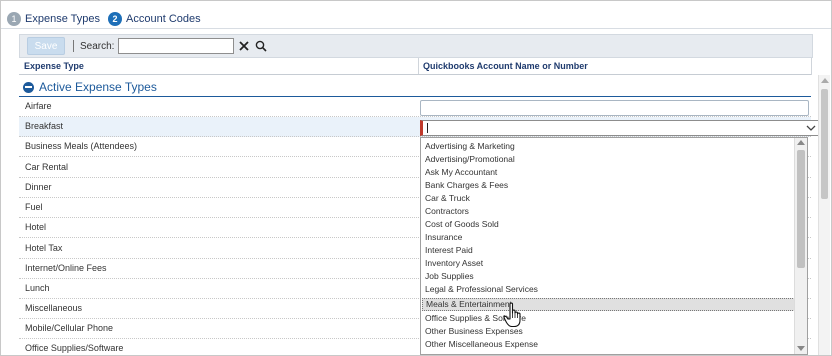 This screenshot has height=356, width=832. What do you see at coordinates (44, 248) in the screenshot?
I see `expense-type-name: Hotel Tax` at bounding box center [44, 248].